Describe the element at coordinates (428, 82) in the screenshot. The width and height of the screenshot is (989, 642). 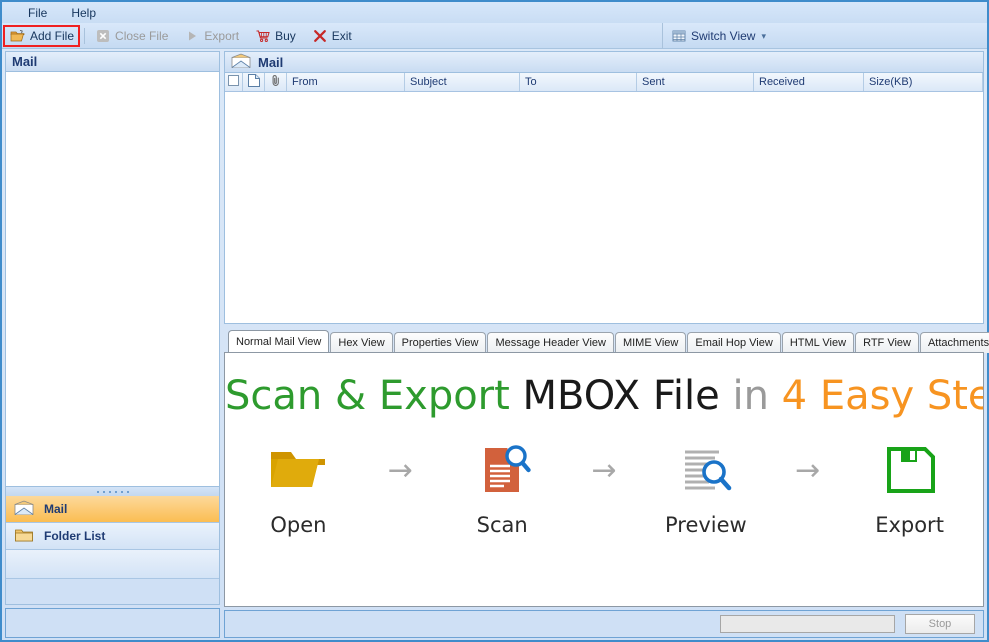
I see `column-subject-label: Subject` at that location.